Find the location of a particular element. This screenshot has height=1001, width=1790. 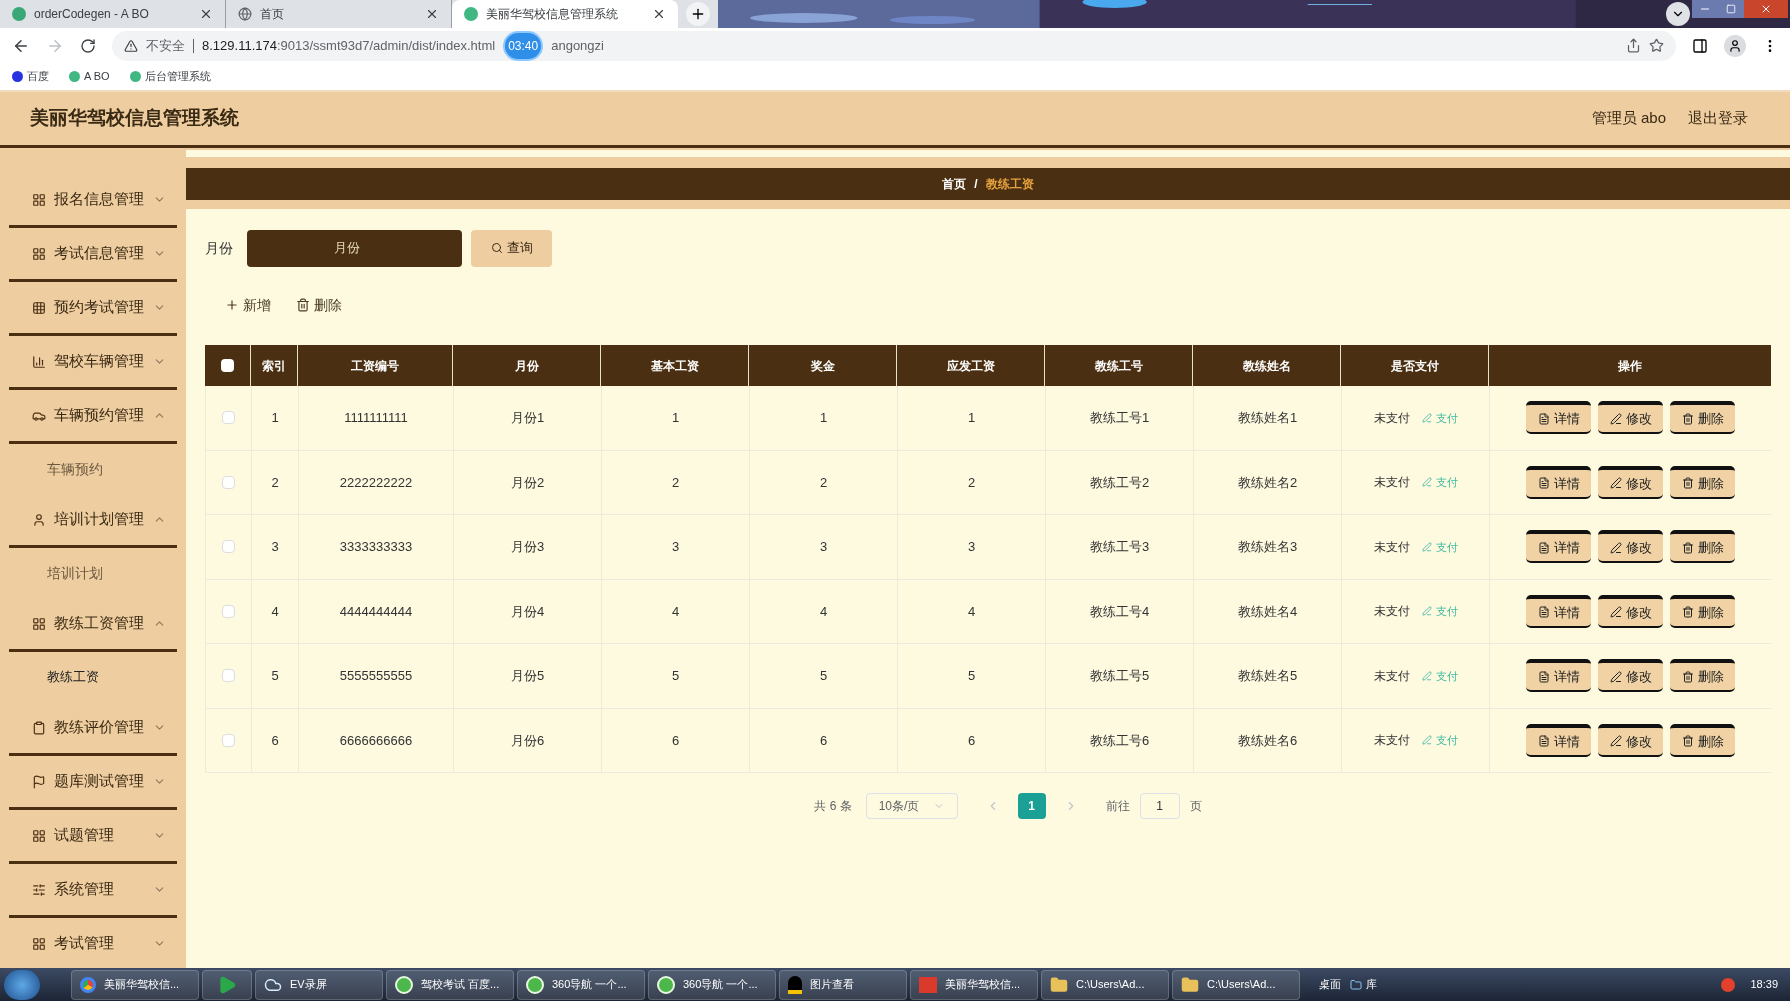

address-bar: 不安全 8.129.11.174:9013/ssmt93d7/admin/dist/index.html 03:40 angongzi is located at coordinates (894, 45).